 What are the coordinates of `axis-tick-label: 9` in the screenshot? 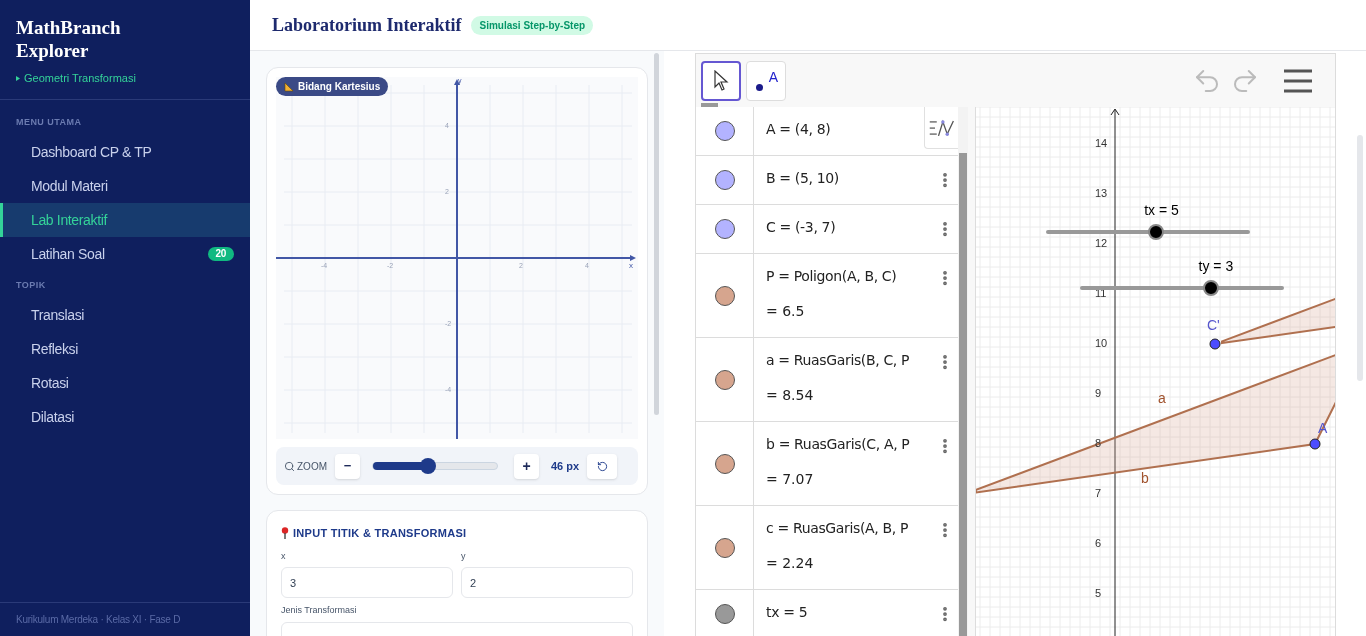 It's located at (1098, 393).